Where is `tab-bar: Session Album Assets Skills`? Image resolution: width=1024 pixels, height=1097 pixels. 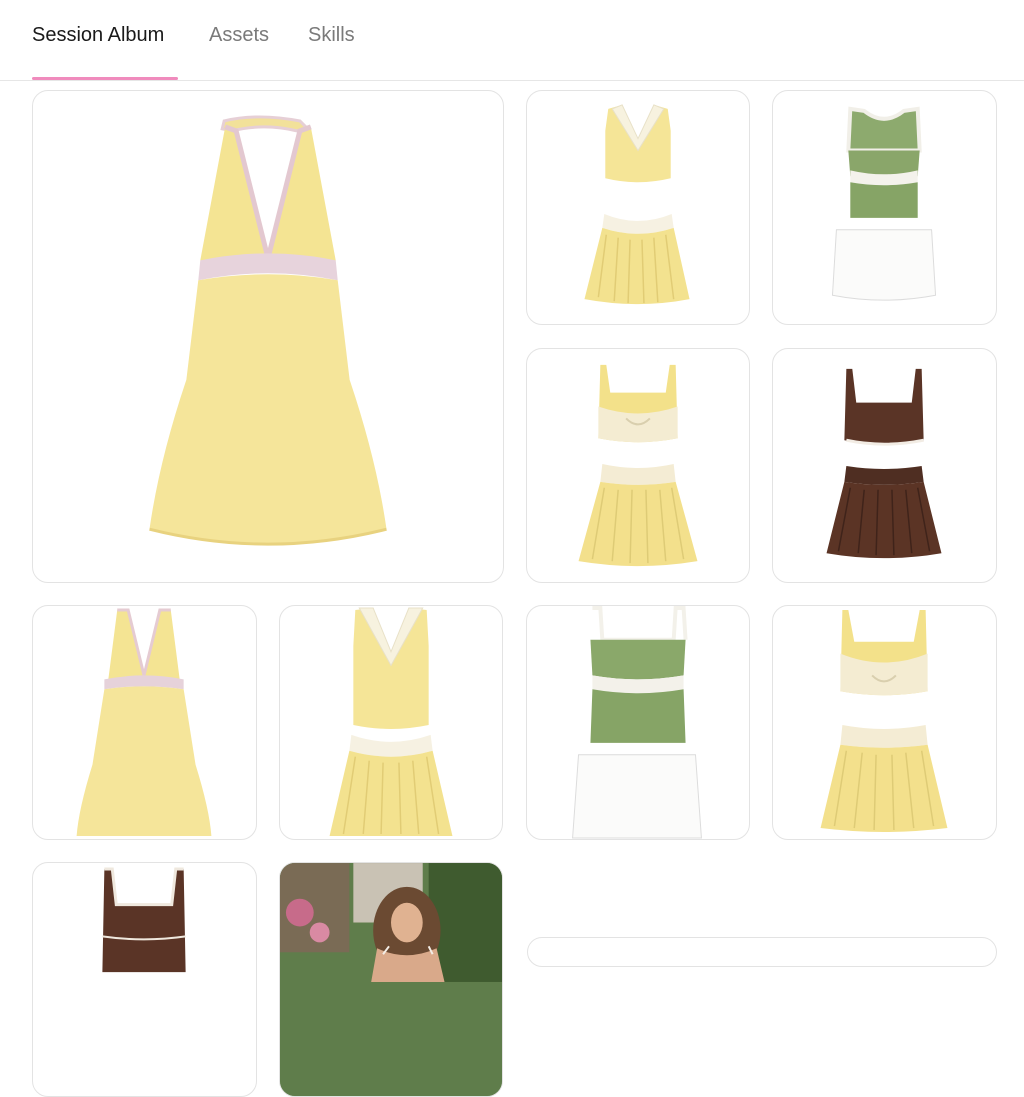
tab-bar: Session Album Assets Skills is located at coordinates (512, 40).